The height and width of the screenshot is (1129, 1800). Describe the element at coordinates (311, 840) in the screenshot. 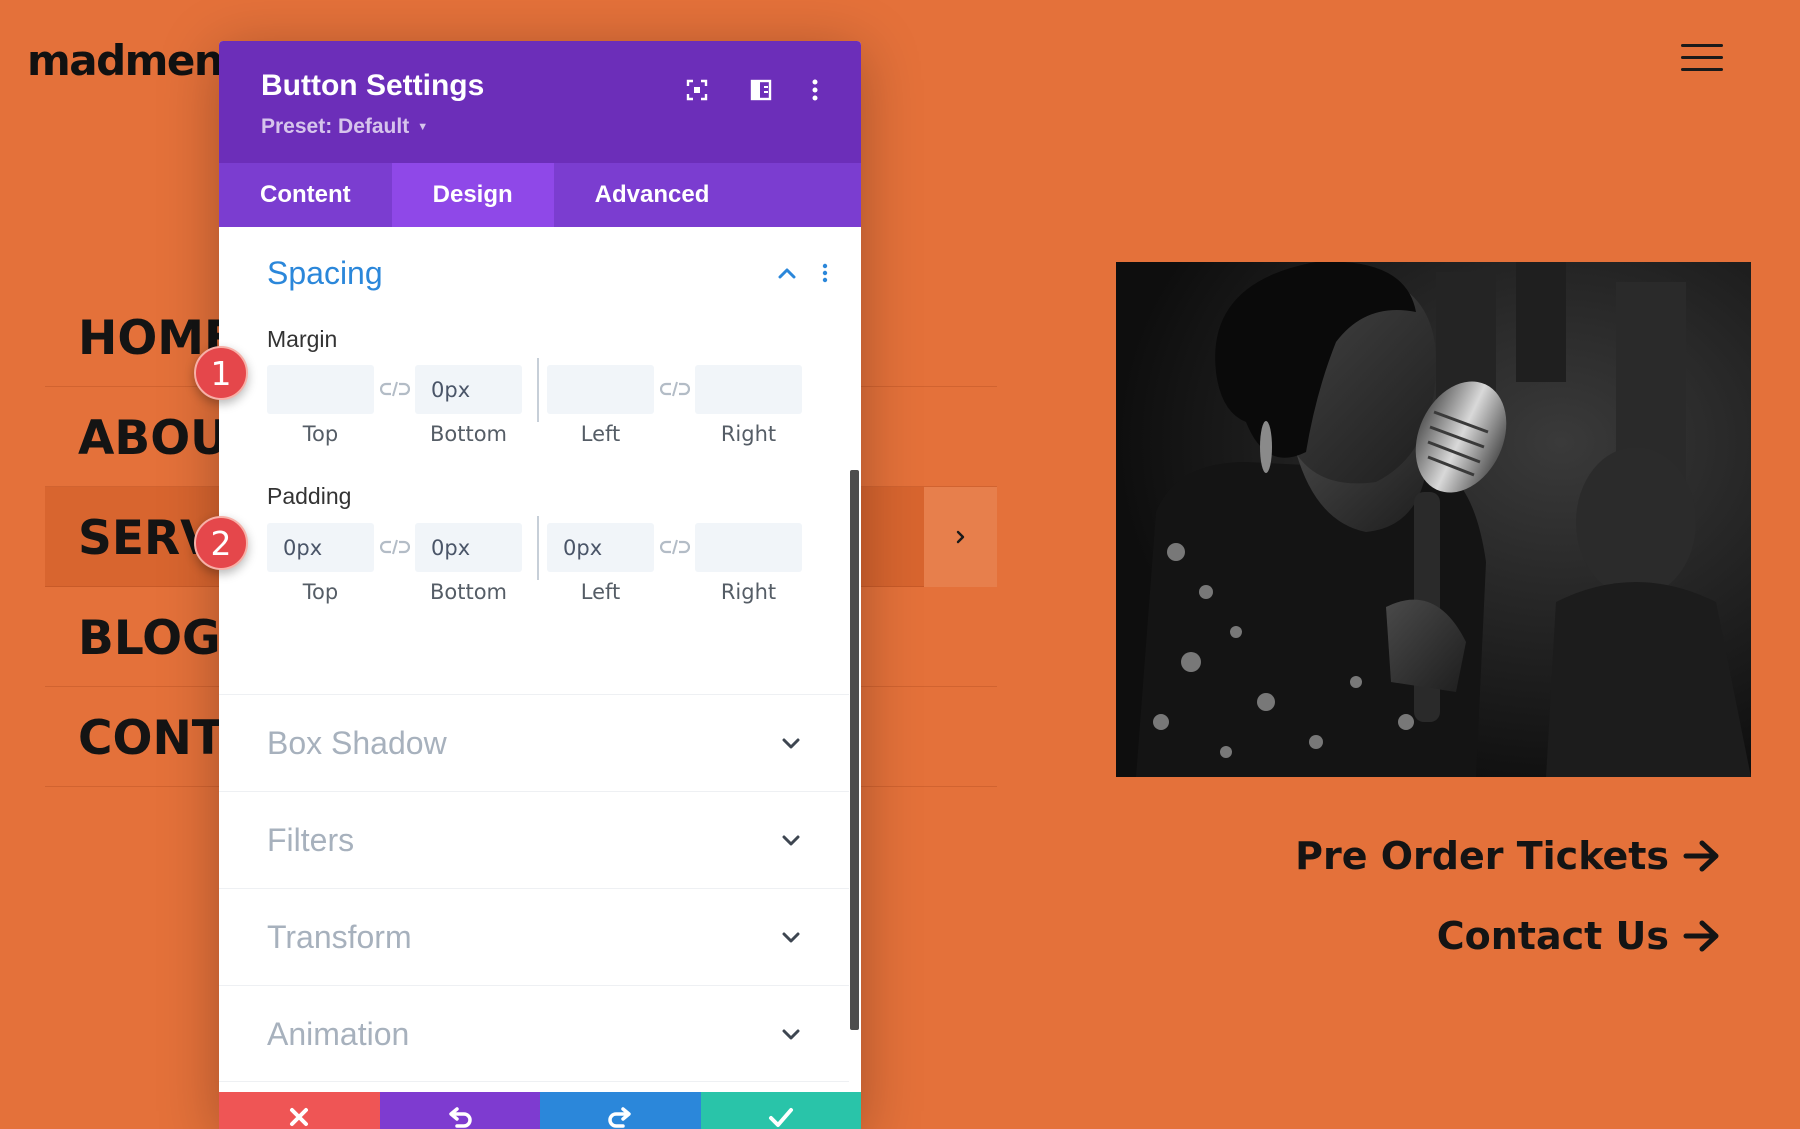

I see `section-title: Filters` at that location.